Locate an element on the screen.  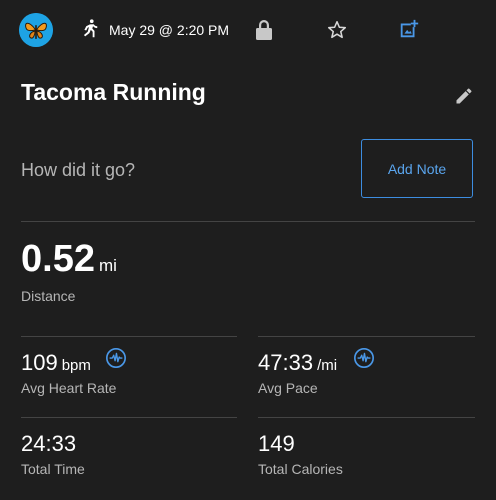
total-time-value: 24:33 is located at coordinates (49, 443).